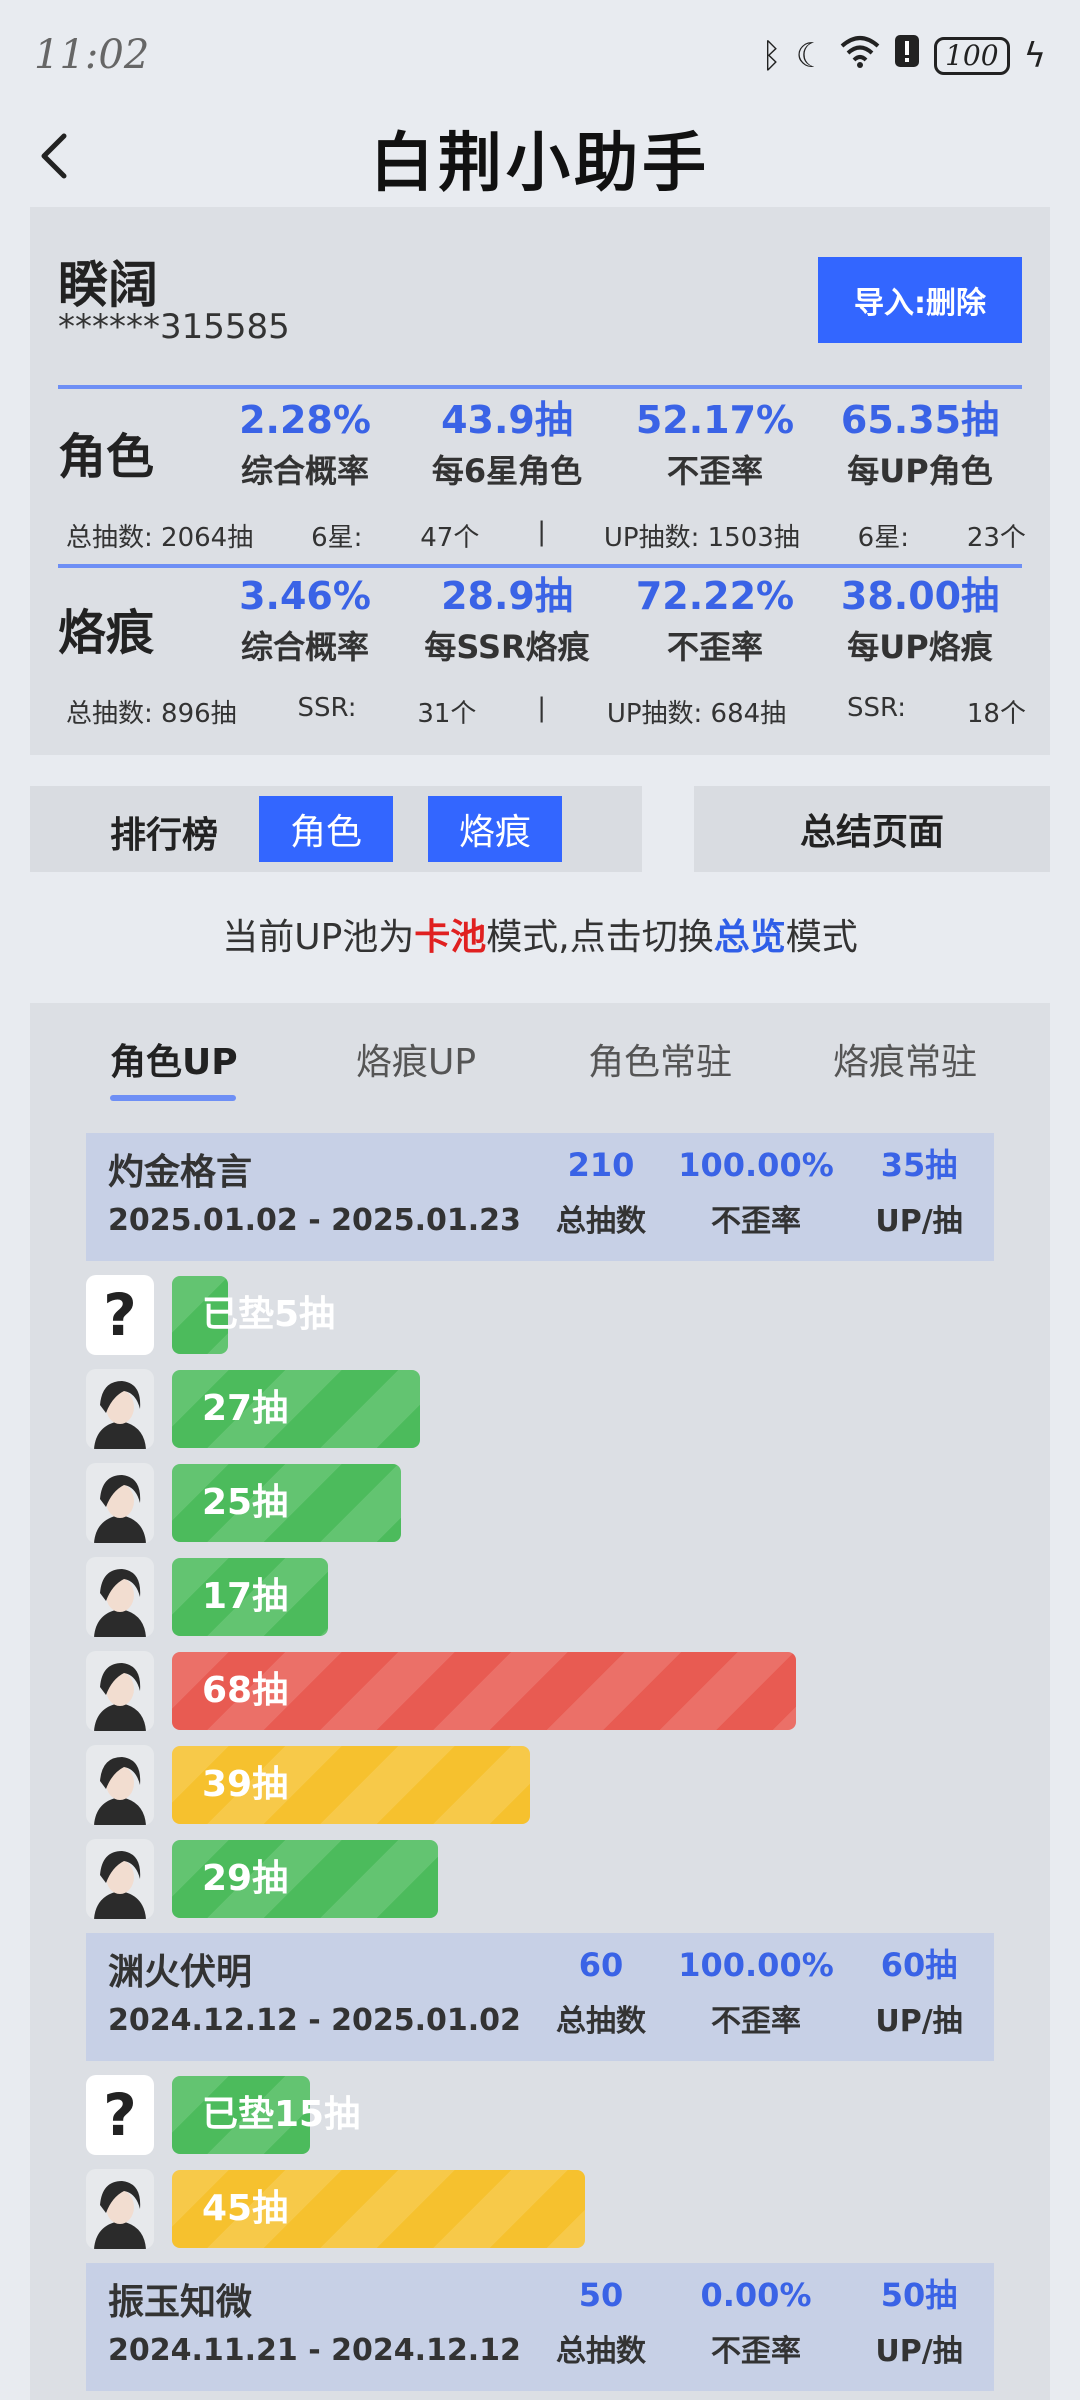 This screenshot has width=1080, height=2400. I want to click on pull-count-label: 已垫5抽, so click(269, 1314).